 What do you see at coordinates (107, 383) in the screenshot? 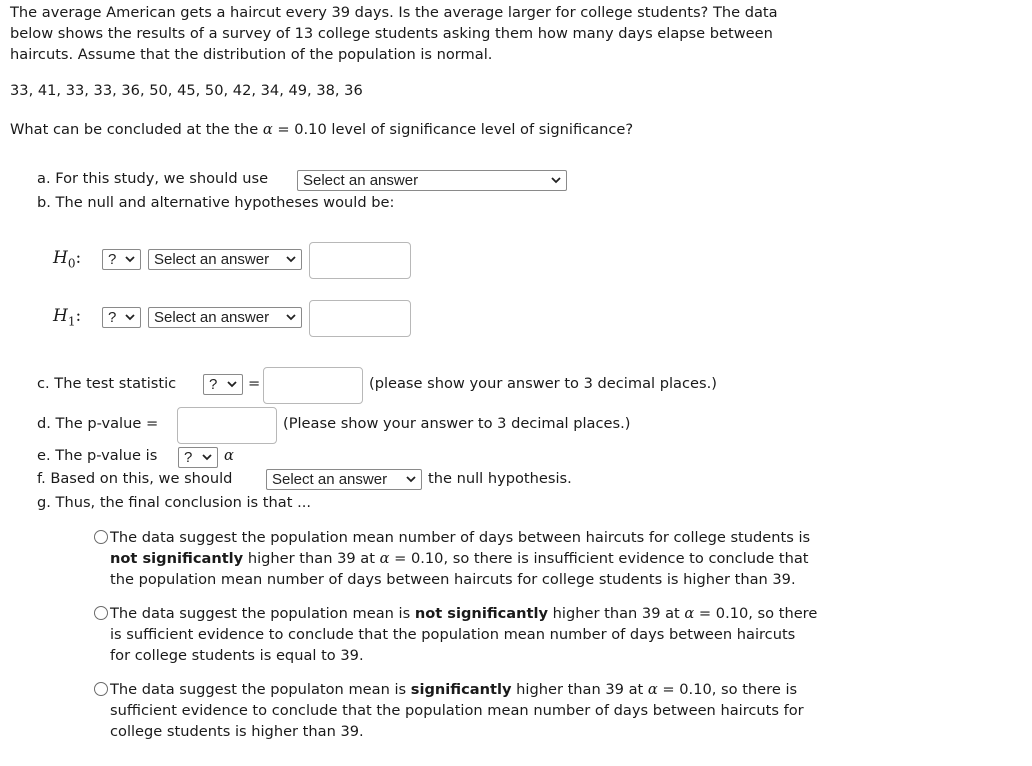
I see `part-c-label: c. The test statistic` at bounding box center [107, 383].